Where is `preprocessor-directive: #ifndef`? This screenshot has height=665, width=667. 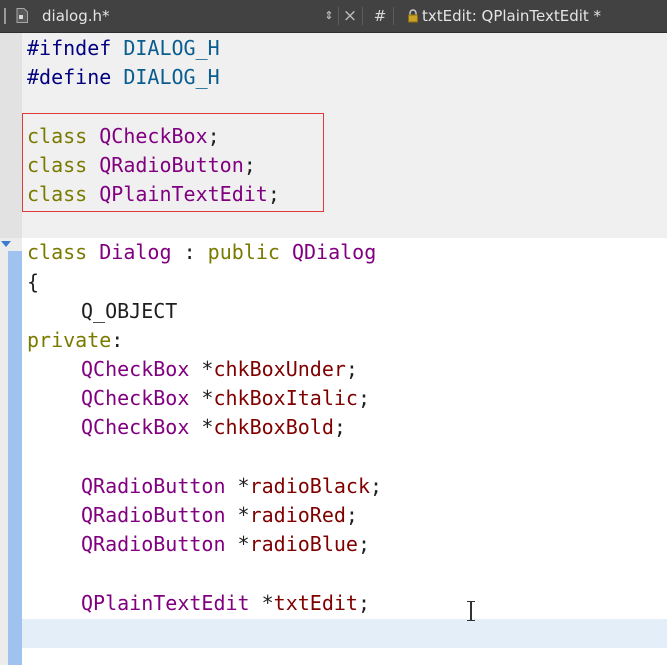 preprocessor-directive: #ifndef is located at coordinates (69, 48).